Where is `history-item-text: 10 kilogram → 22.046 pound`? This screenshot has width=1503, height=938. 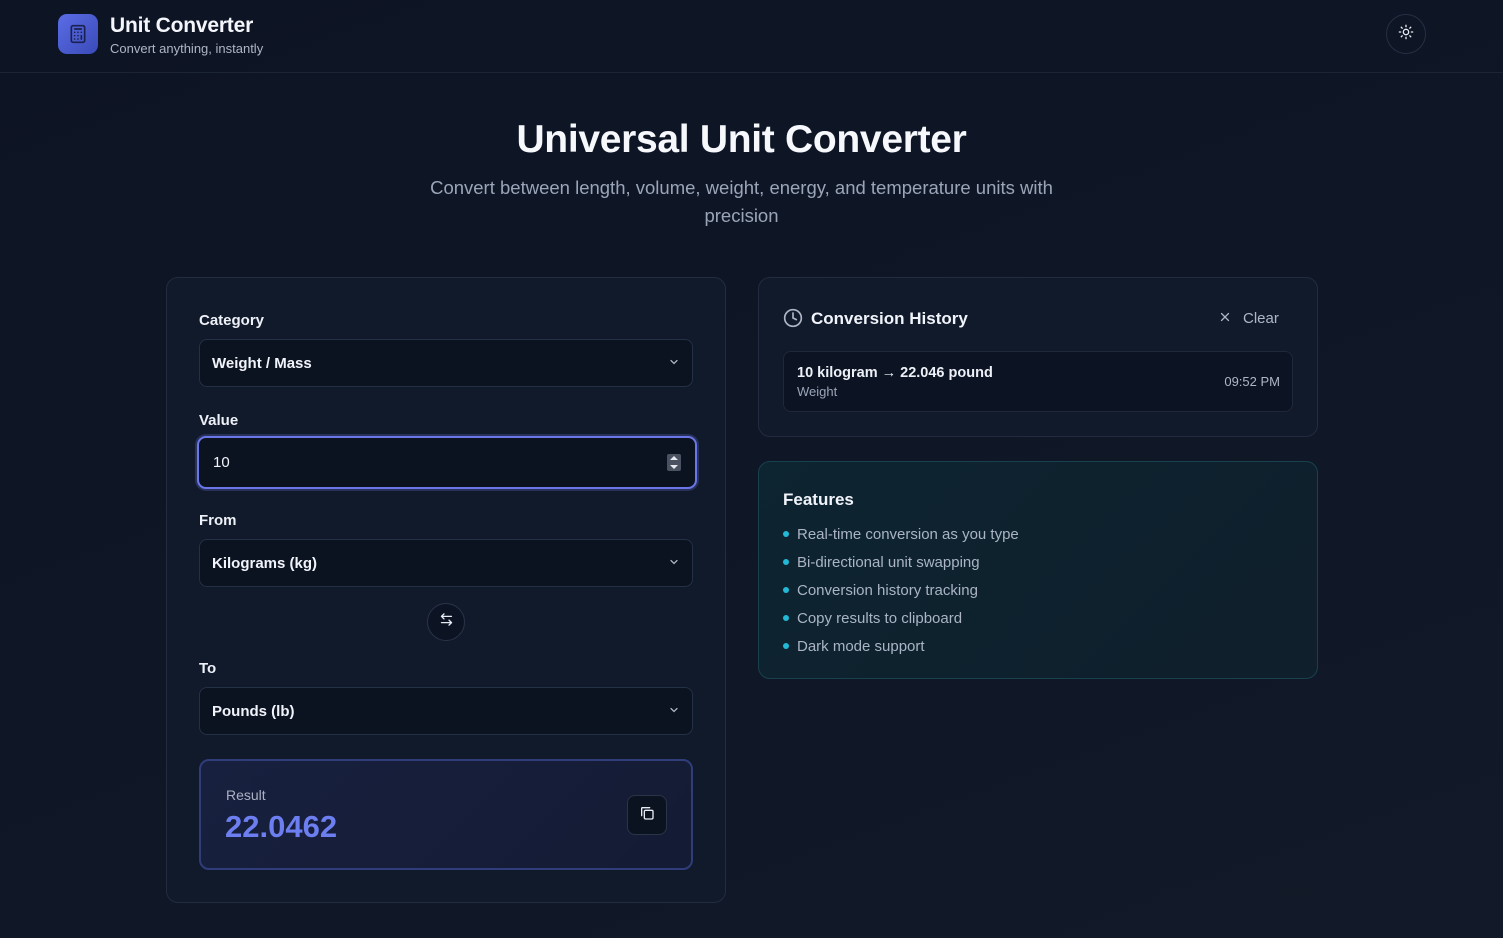 history-item-text: 10 kilogram → 22.046 pound is located at coordinates (895, 373).